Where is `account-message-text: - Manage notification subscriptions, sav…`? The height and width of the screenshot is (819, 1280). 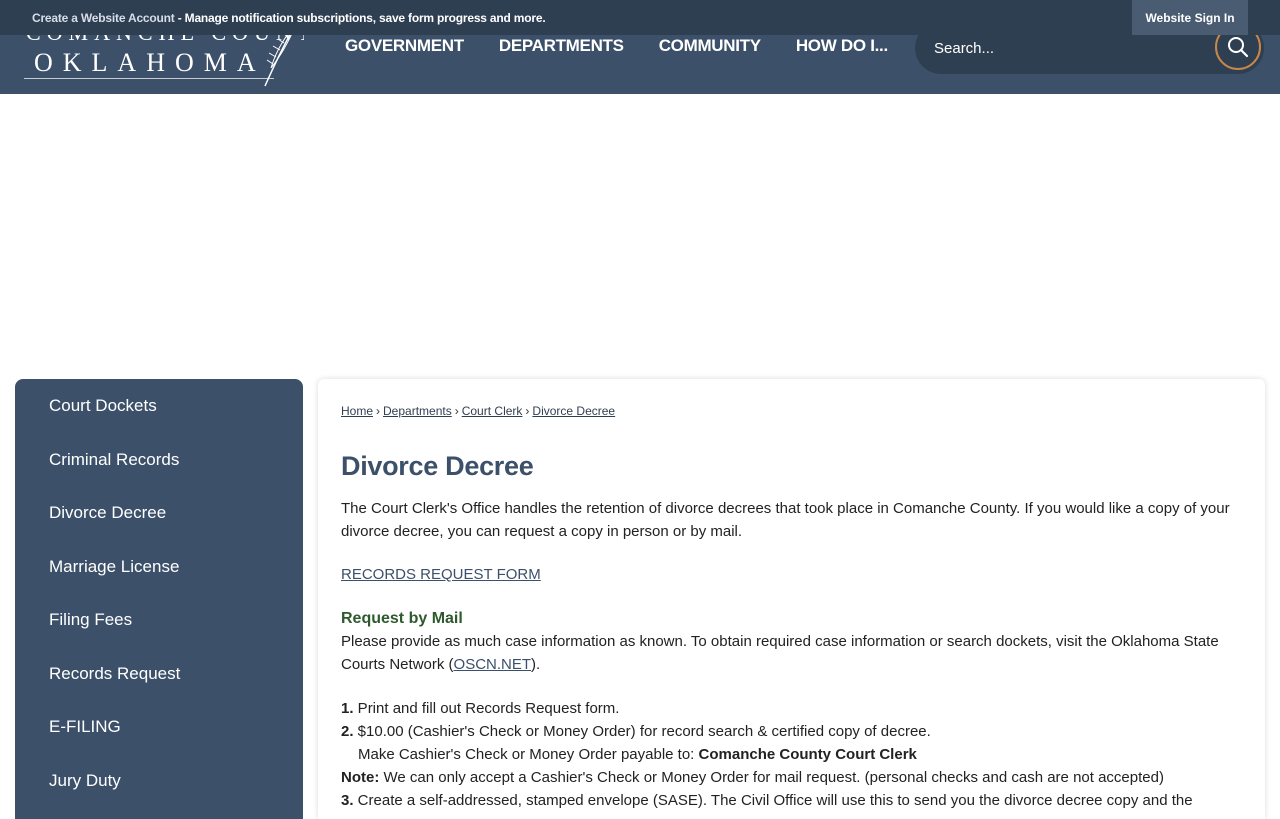
account-message-text: - Manage notification subscriptions, sav… is located at coordinates (360, 18).